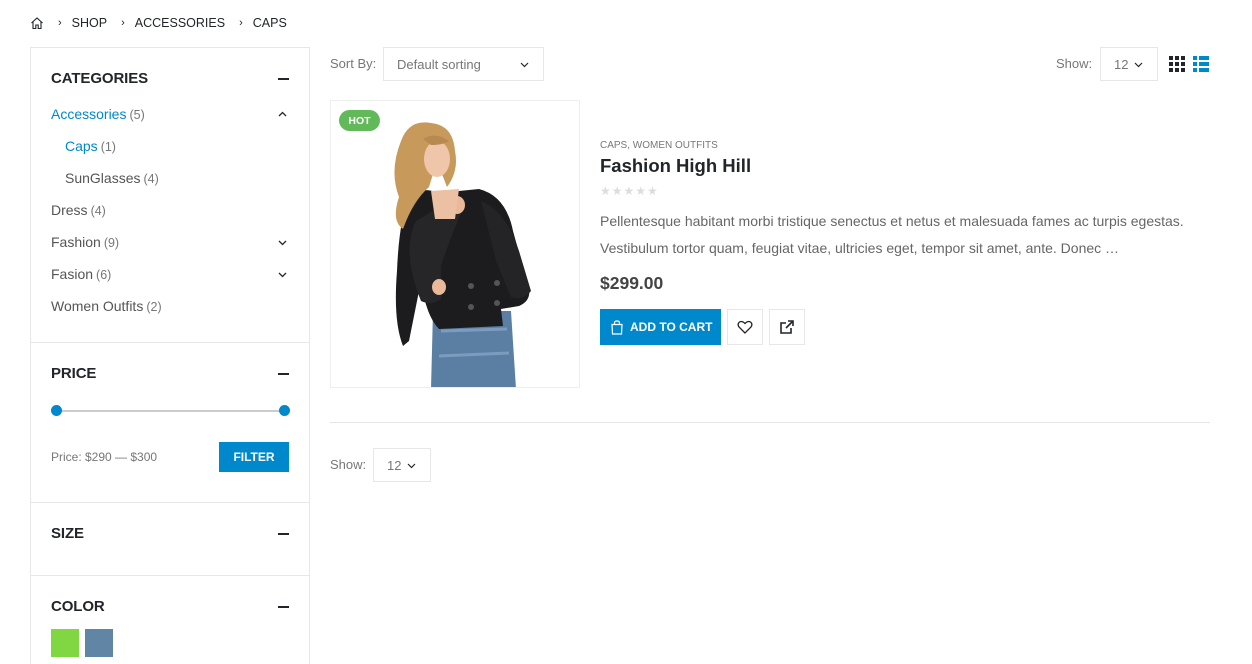  I want to click on divider, so click(770, 422).